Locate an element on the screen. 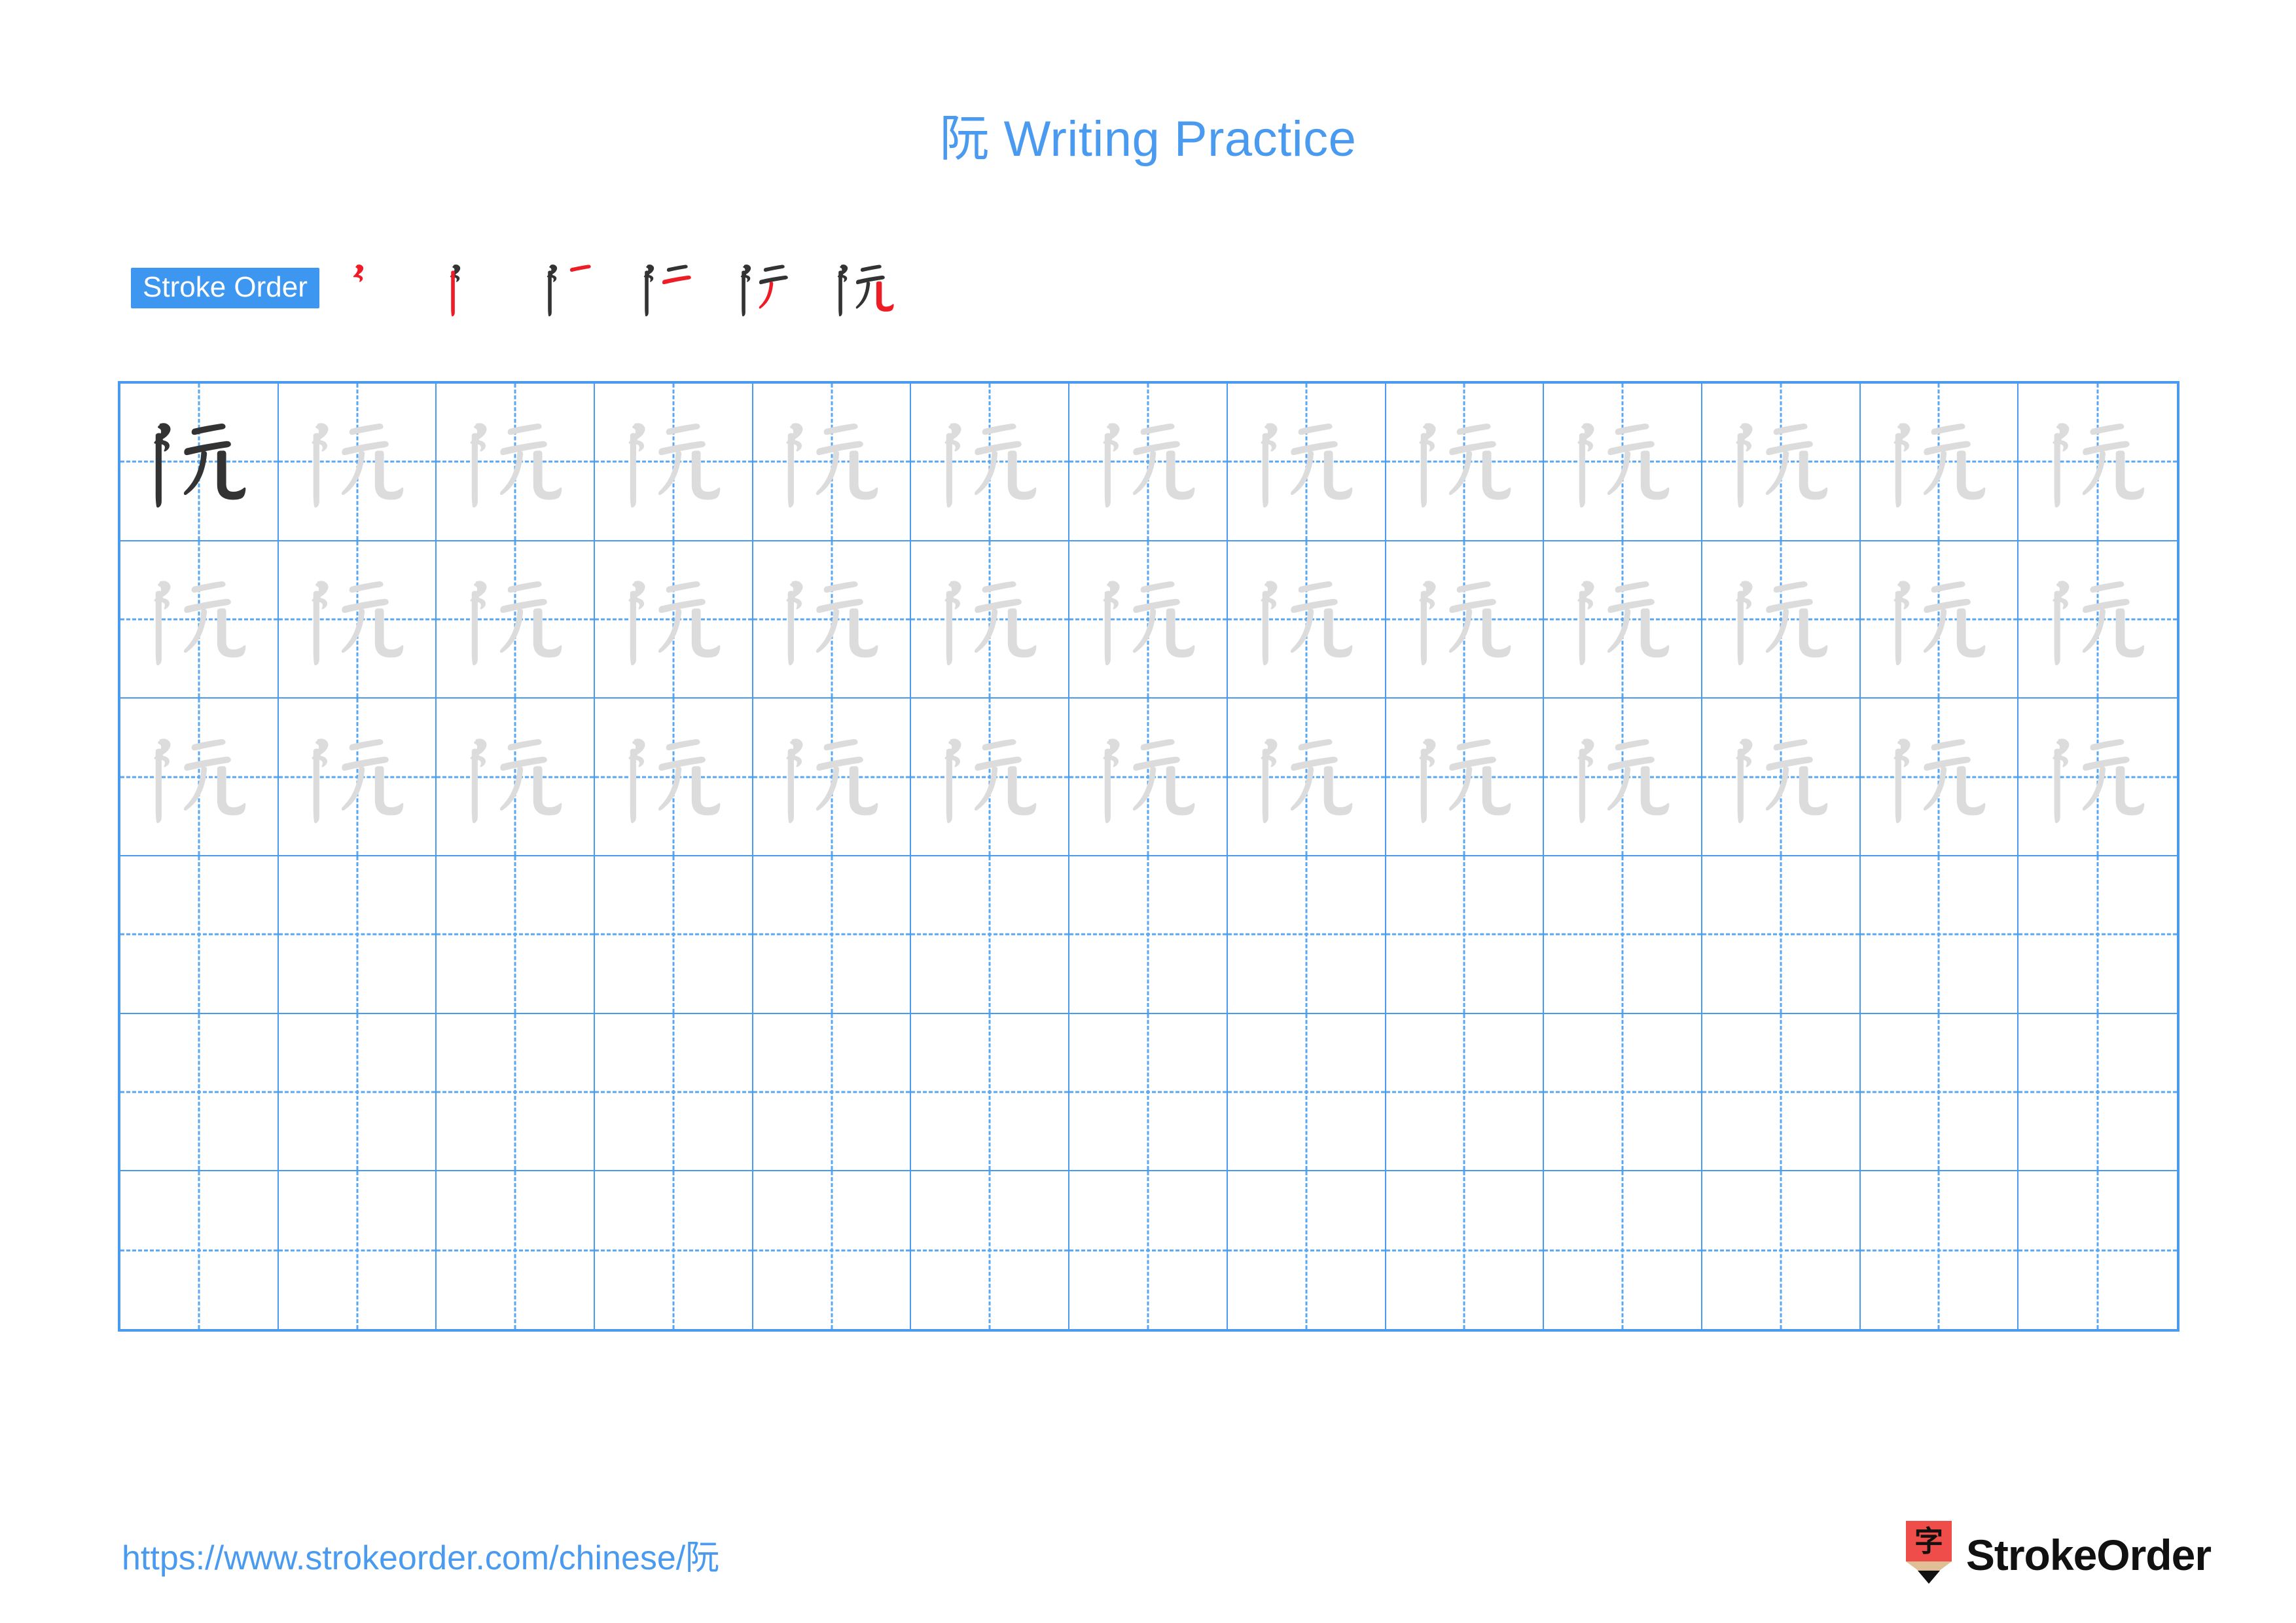 The image size is (2296, 1623). practice-cell-r1-c12 is located at coordinates (1939, 462).